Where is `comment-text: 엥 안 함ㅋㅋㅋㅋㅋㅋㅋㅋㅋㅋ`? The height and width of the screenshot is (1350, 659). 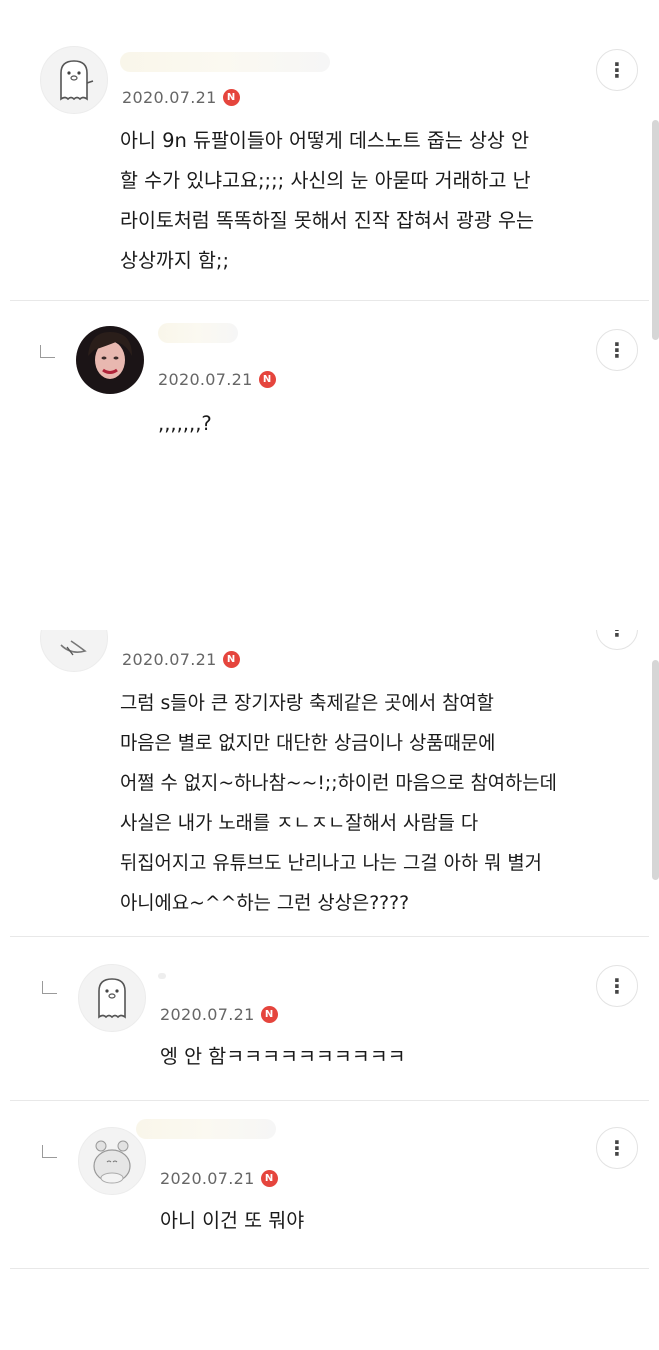
comment-text: 엥 안 함ㅋㅋㅋㅋㅋㅋㅋㅋㅋㅋ is located at coordinates (283, 1056).